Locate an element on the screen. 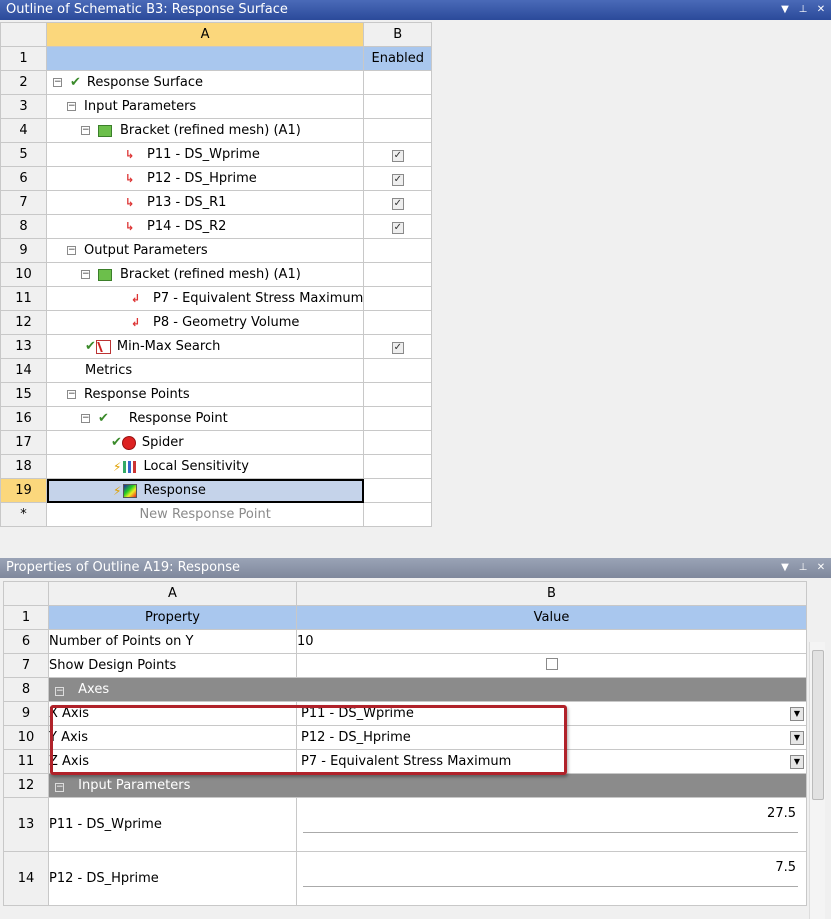  show-design-points-checkbox is located at coordinates (551, 663).